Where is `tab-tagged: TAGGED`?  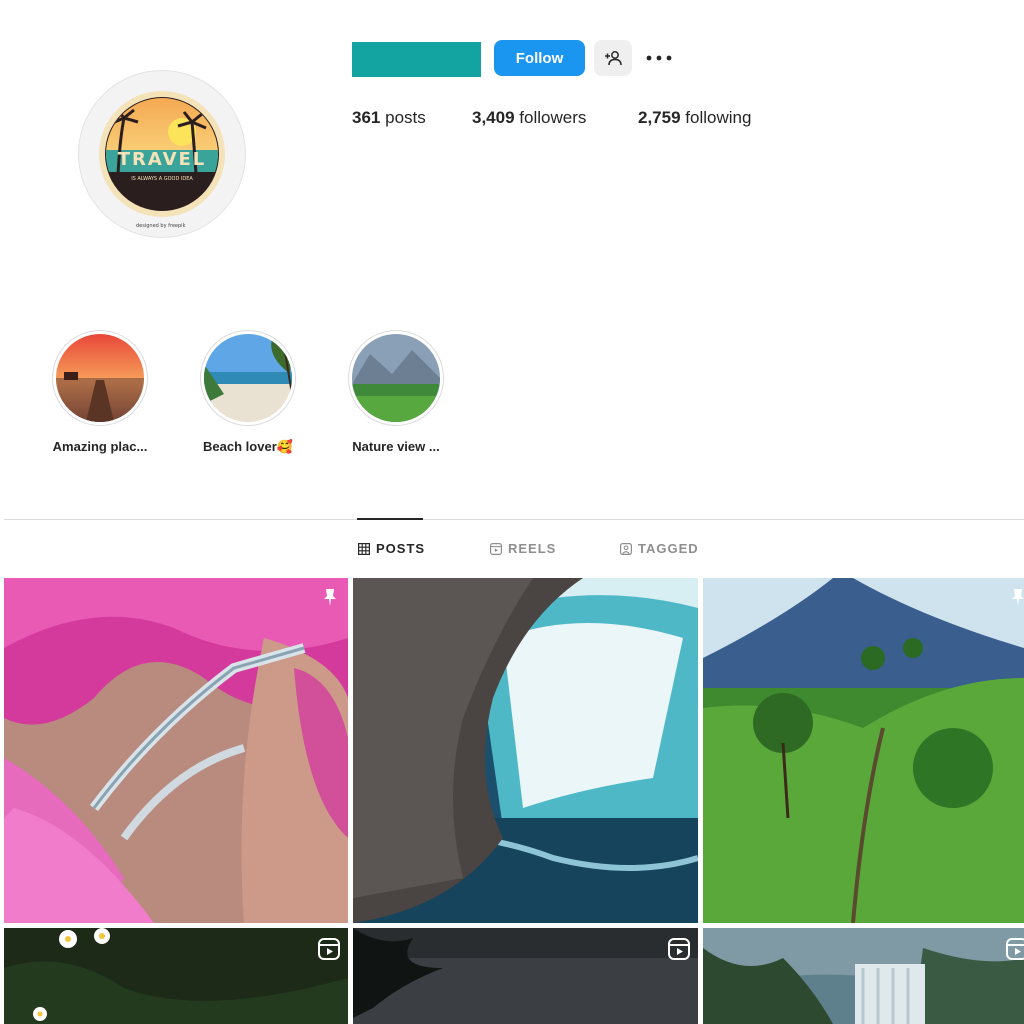 tab-tagged: TAGGED is located at coordinates (659, 548).